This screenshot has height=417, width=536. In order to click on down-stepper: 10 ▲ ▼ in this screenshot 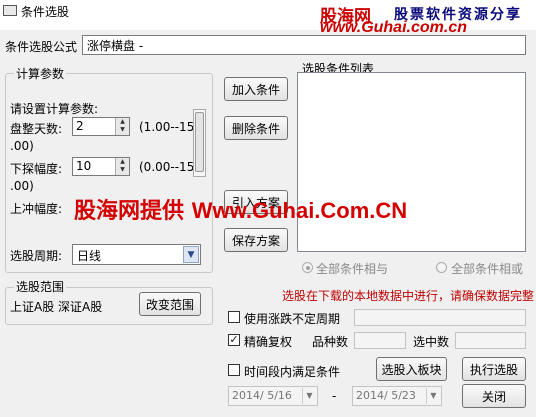, I will do `click(101, 166)`.